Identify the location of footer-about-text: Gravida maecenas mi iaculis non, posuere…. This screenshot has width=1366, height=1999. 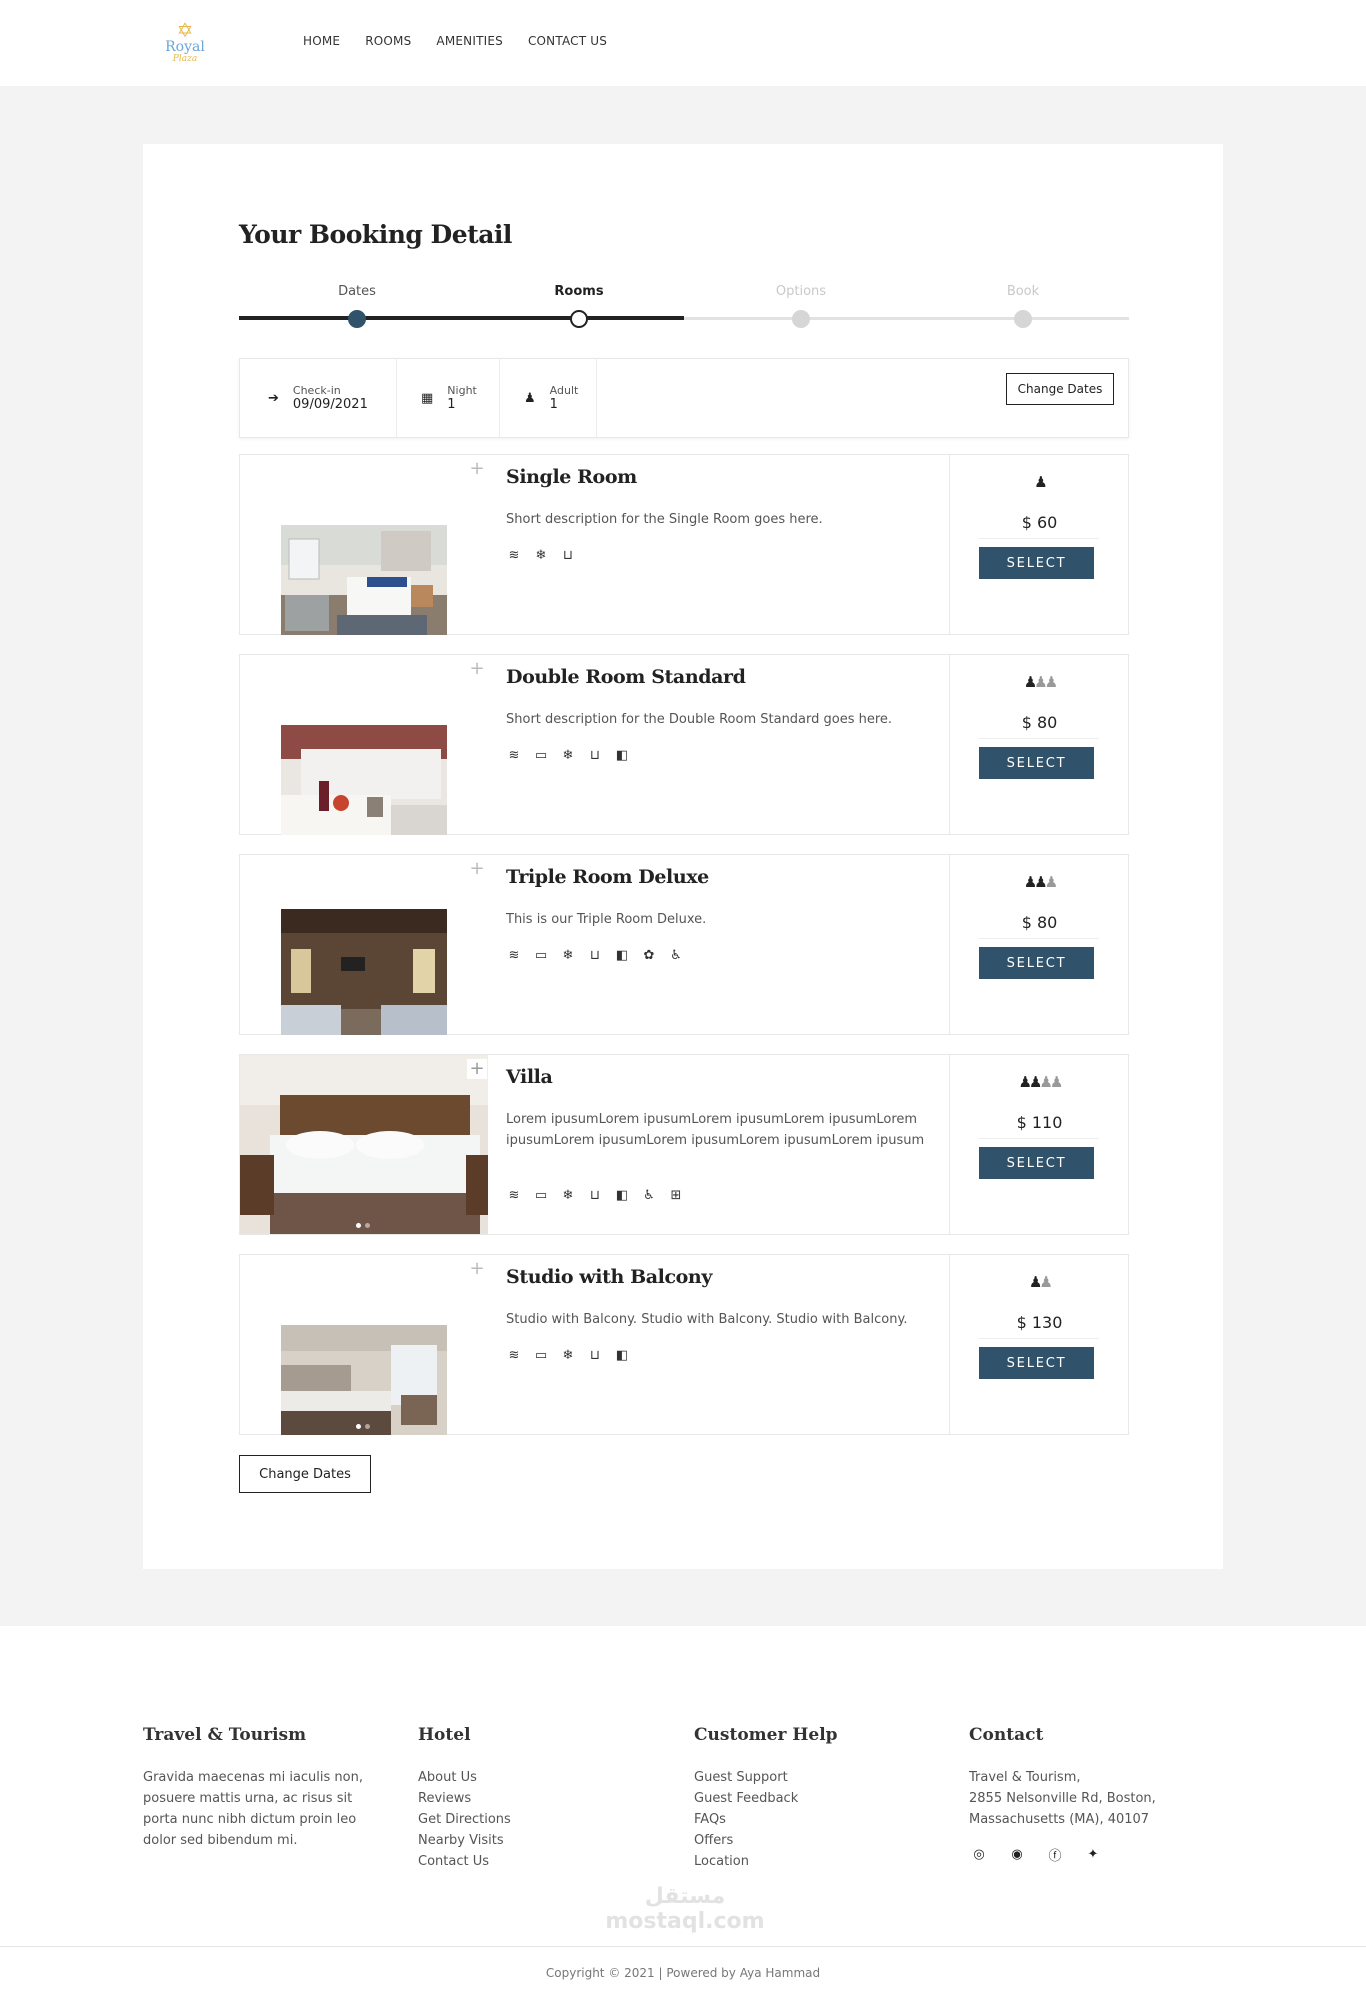
(253, 1809).